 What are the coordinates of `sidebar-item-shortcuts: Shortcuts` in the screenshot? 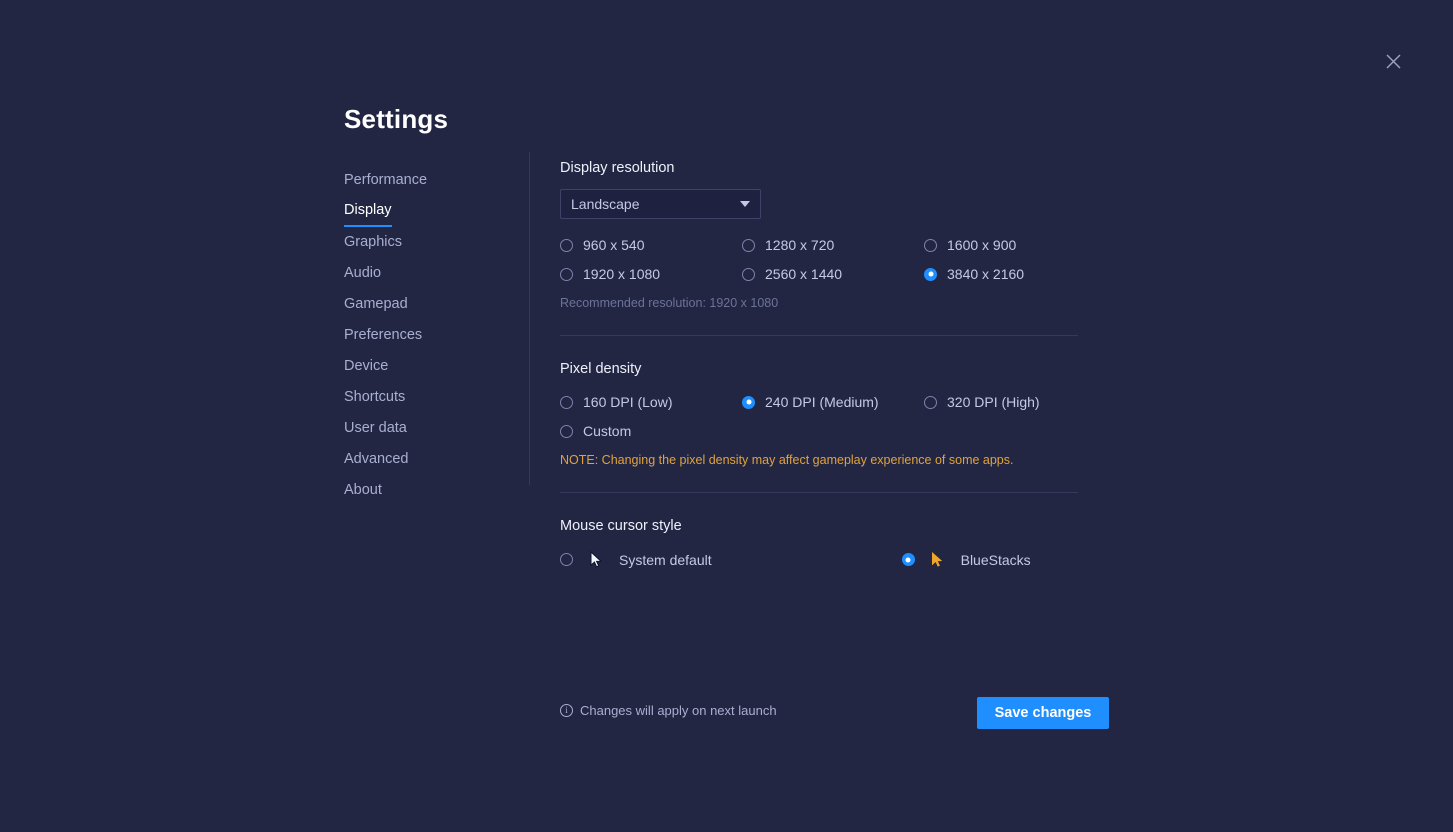 It's located at (374, 397).